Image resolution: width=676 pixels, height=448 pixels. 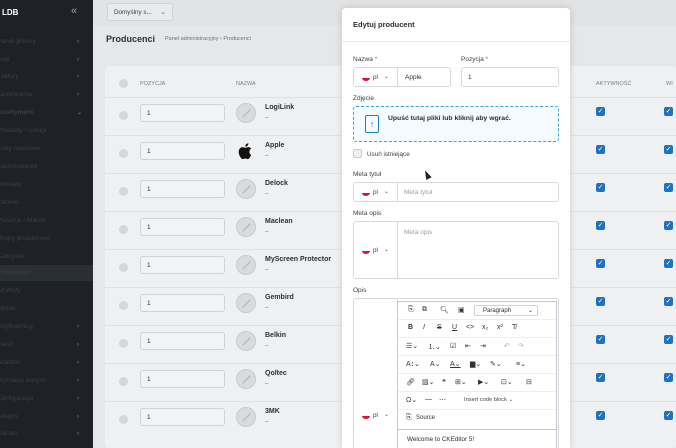 What do you see at coordinates (425, 418) in the screenshot?
I see `source-button: Source` at bounding box center [425, 418].